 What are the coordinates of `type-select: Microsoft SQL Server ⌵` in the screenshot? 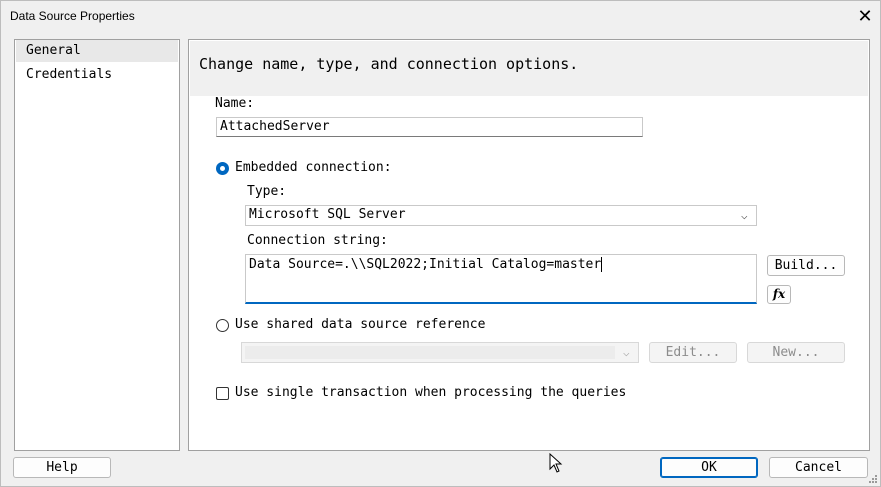 It's located at (501, 215).